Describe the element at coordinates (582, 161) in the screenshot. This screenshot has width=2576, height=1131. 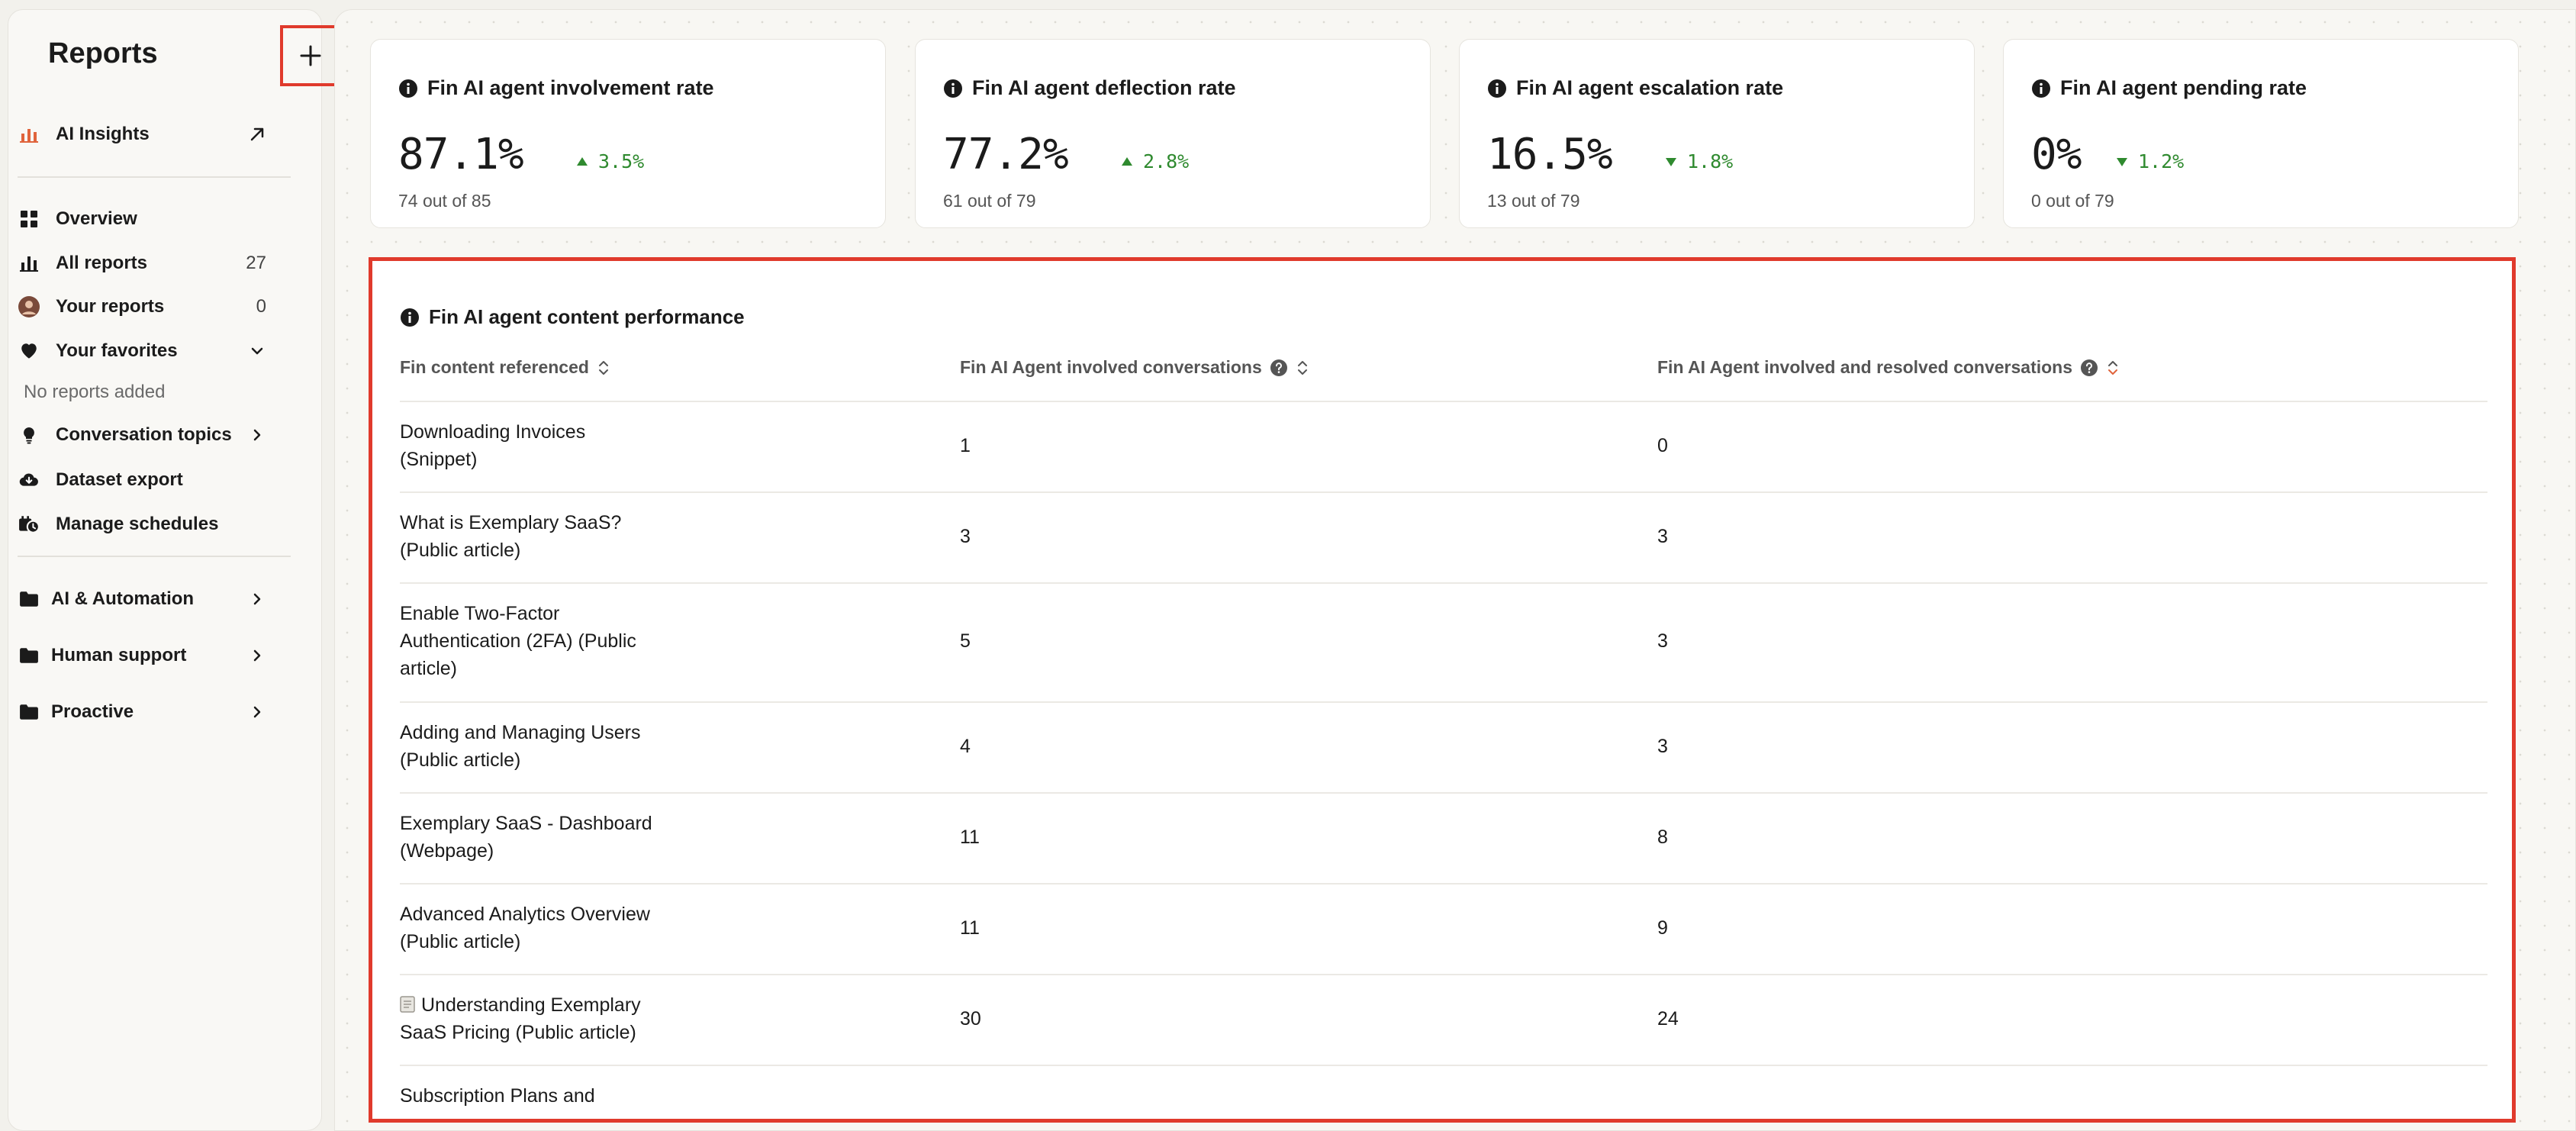
I see `trend-up-icon` at that location.